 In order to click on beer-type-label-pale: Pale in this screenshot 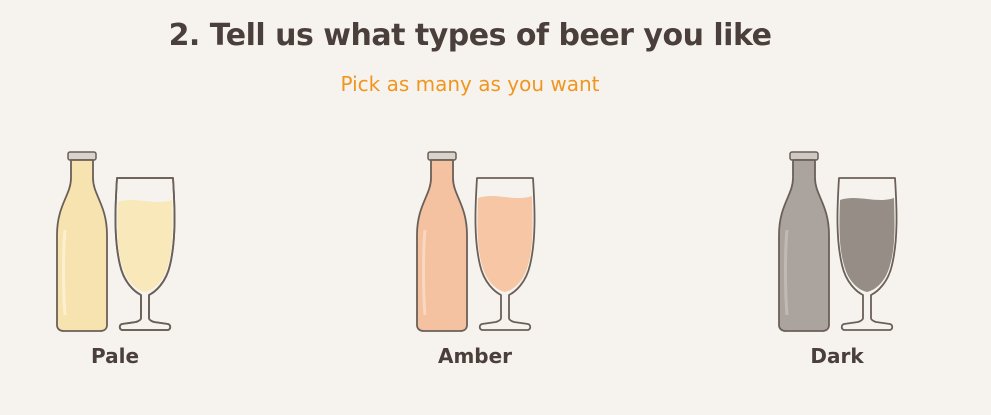, I will do `click(115, 356)`.